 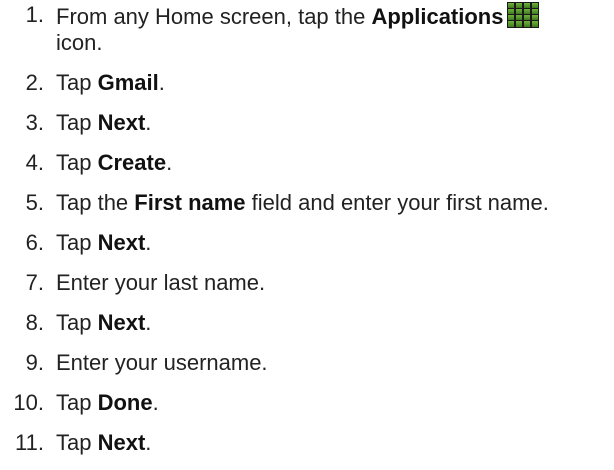 I want to click on step-6: 6. Tap Next., so click(x=307, y=243).